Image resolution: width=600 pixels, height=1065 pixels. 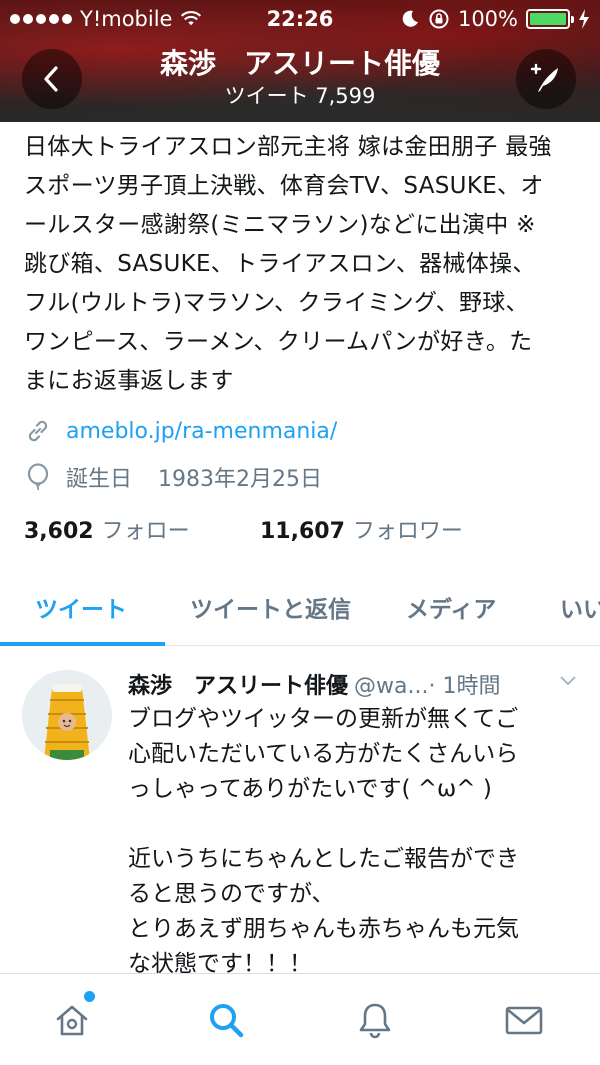 I want to click on bio-line: ワンピース、ラーメン、クリームパンが好き。た, so click(x=278, y=342).